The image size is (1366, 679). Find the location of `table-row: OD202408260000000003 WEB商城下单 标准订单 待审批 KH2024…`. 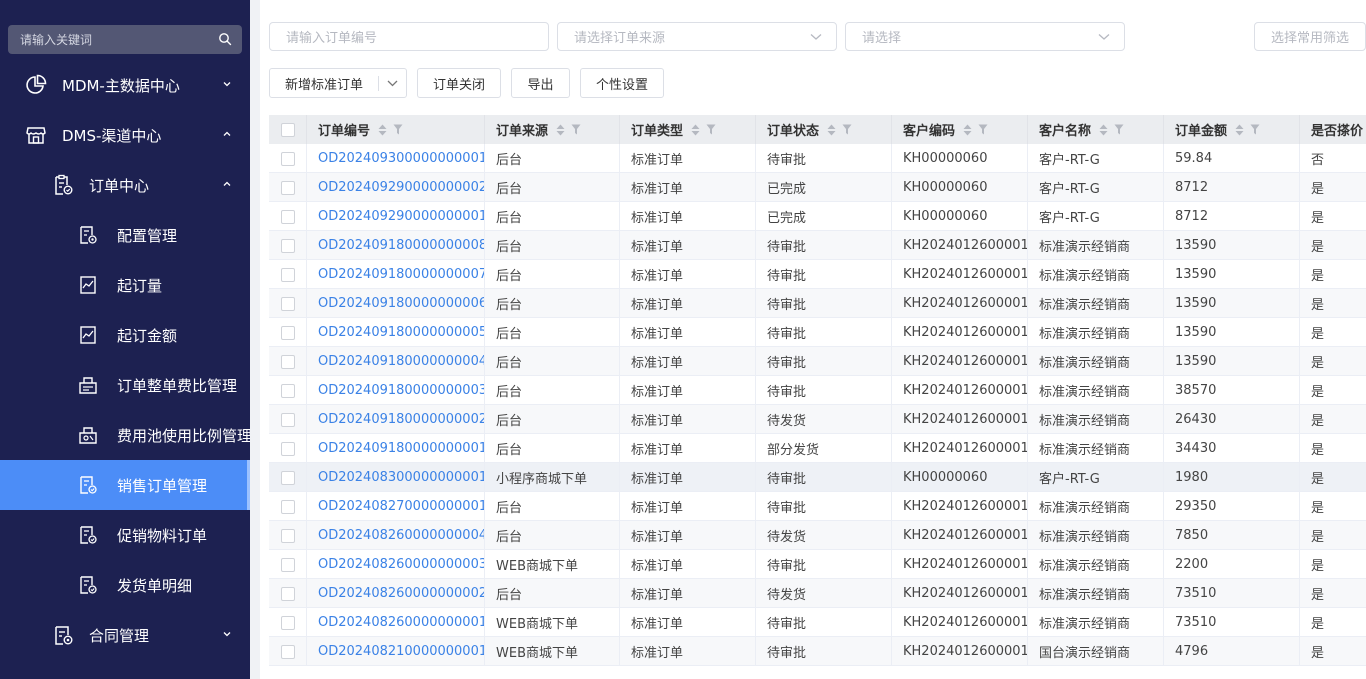

table-row: OD202408260000000003 WEB商城下单 标准订单 待审批 KH2024… is located at coordinates (817, 564).